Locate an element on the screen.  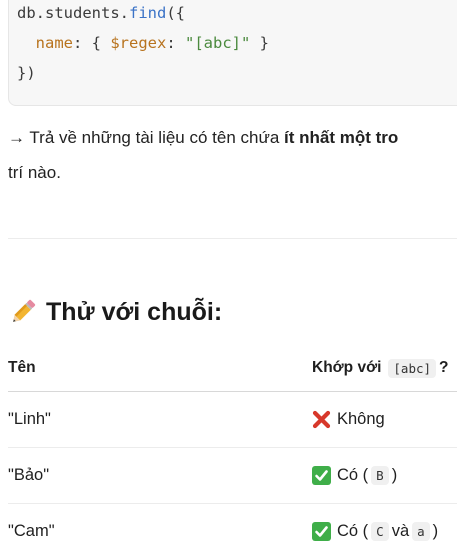
row-name: "Cam" is located at coordinates (31, 531).